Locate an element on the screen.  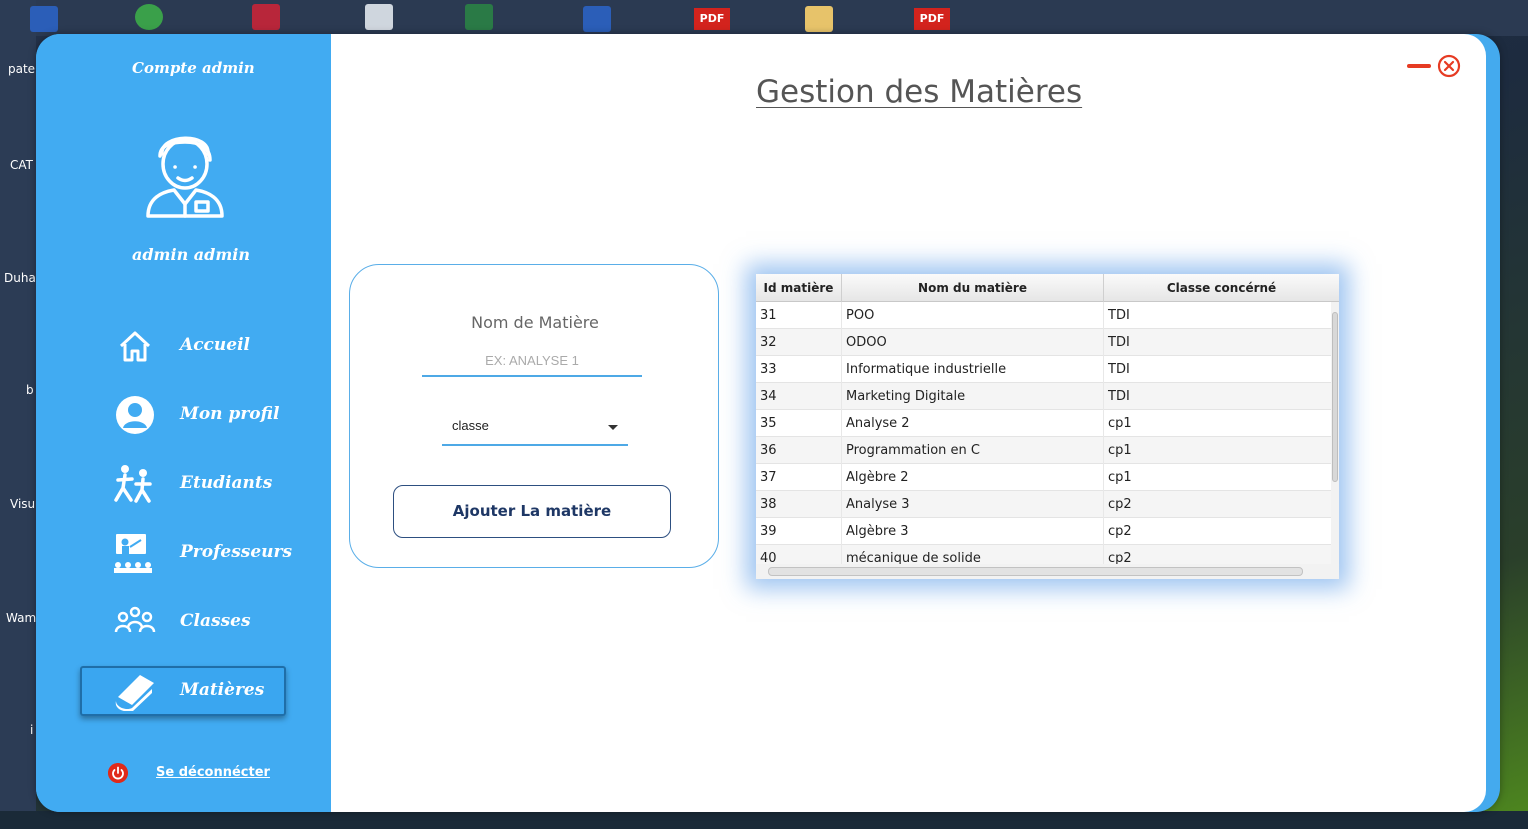
desktop-bottom-strip is located at coordinates (764, 820).